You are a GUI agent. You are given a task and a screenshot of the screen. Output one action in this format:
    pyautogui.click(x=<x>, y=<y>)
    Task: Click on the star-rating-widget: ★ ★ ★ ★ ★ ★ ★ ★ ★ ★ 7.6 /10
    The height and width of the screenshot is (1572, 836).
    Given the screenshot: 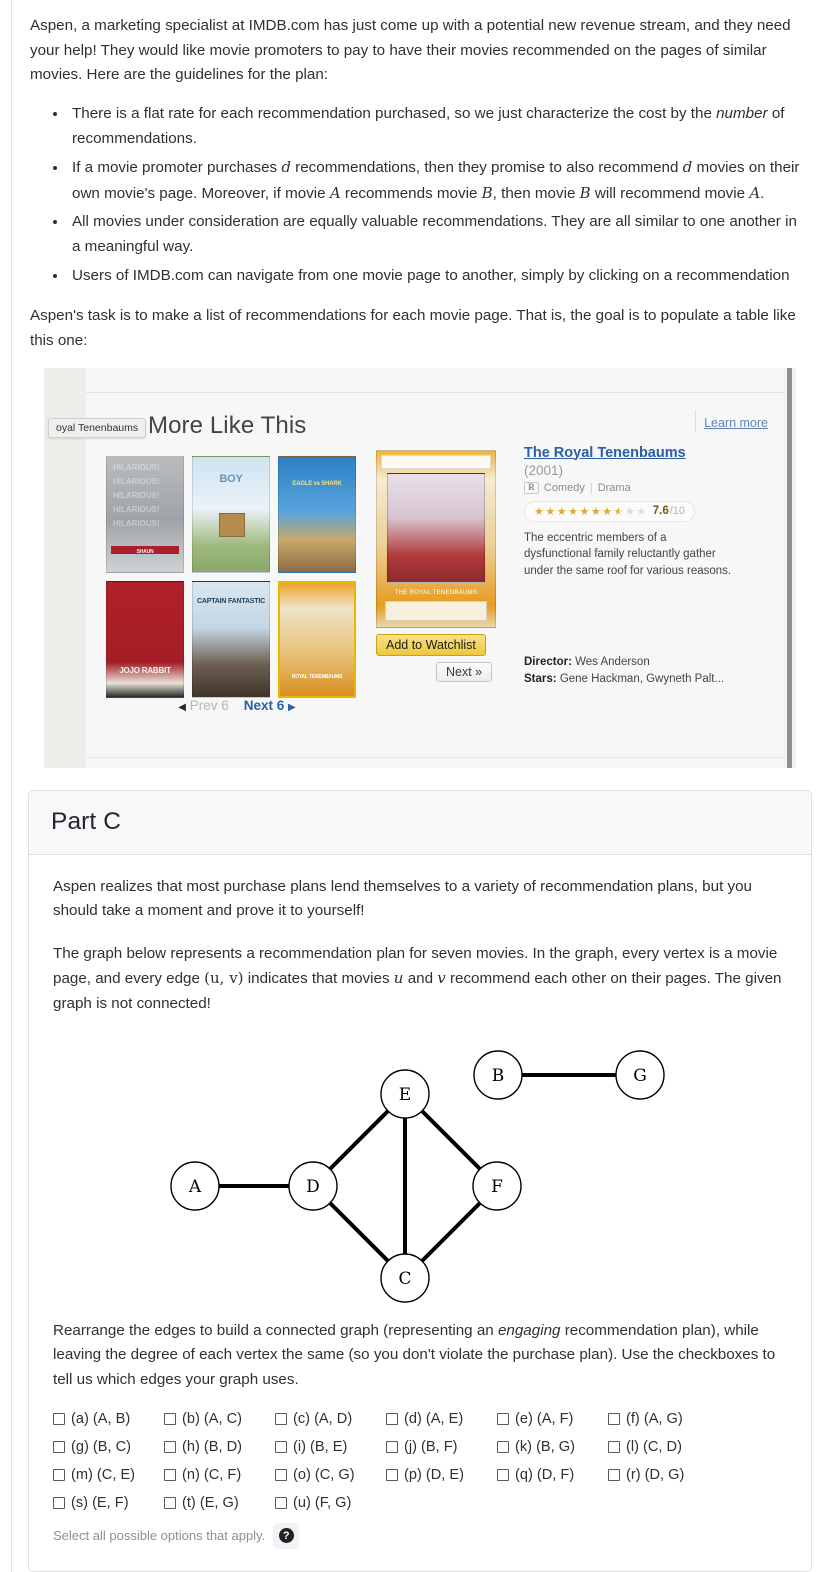 What is the action you would take?
    pyautogui.click(x=610, y=511)
    